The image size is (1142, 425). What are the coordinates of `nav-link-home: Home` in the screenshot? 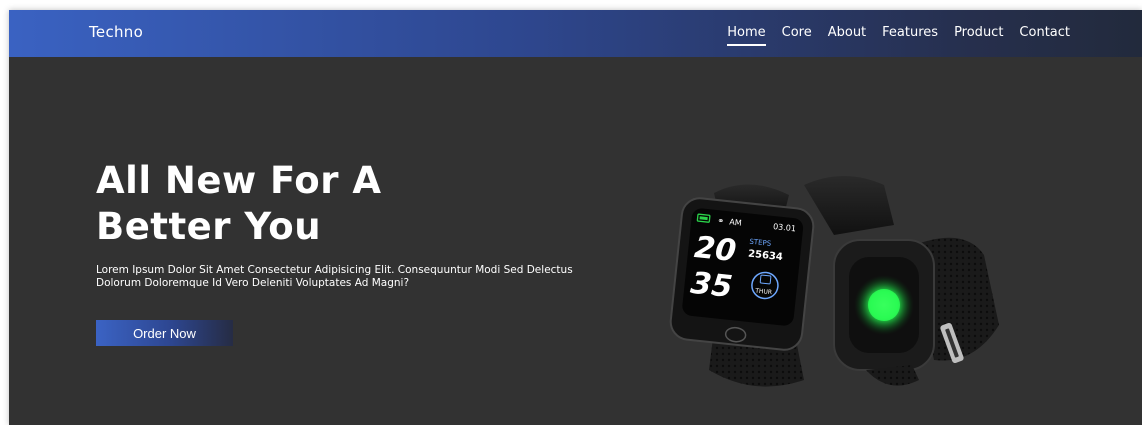 It's located at (747, 35).